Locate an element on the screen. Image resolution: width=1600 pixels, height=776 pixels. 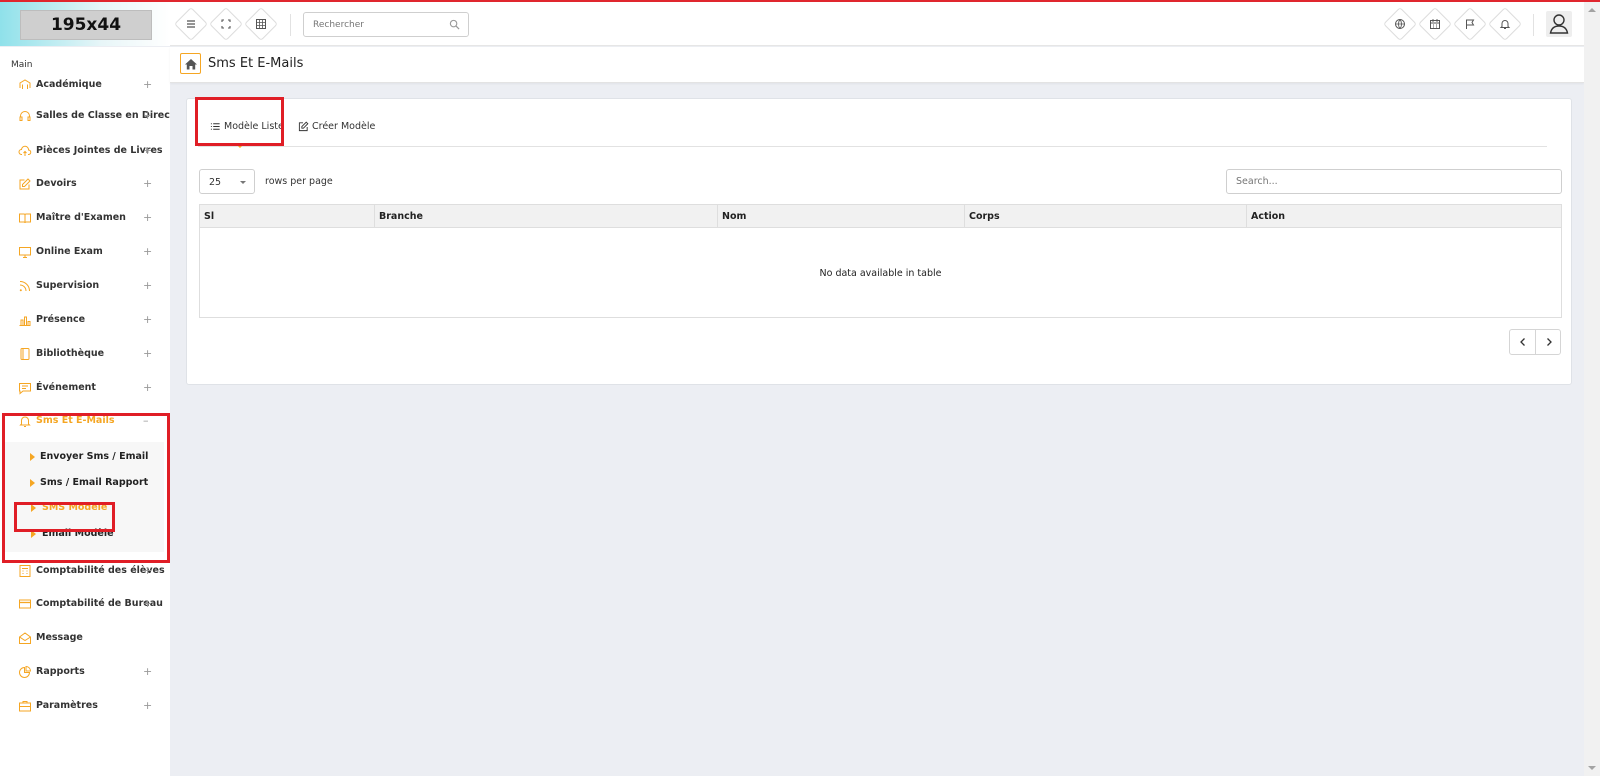
tab-label: Créer Modèle is located at coordinates (344, 126).